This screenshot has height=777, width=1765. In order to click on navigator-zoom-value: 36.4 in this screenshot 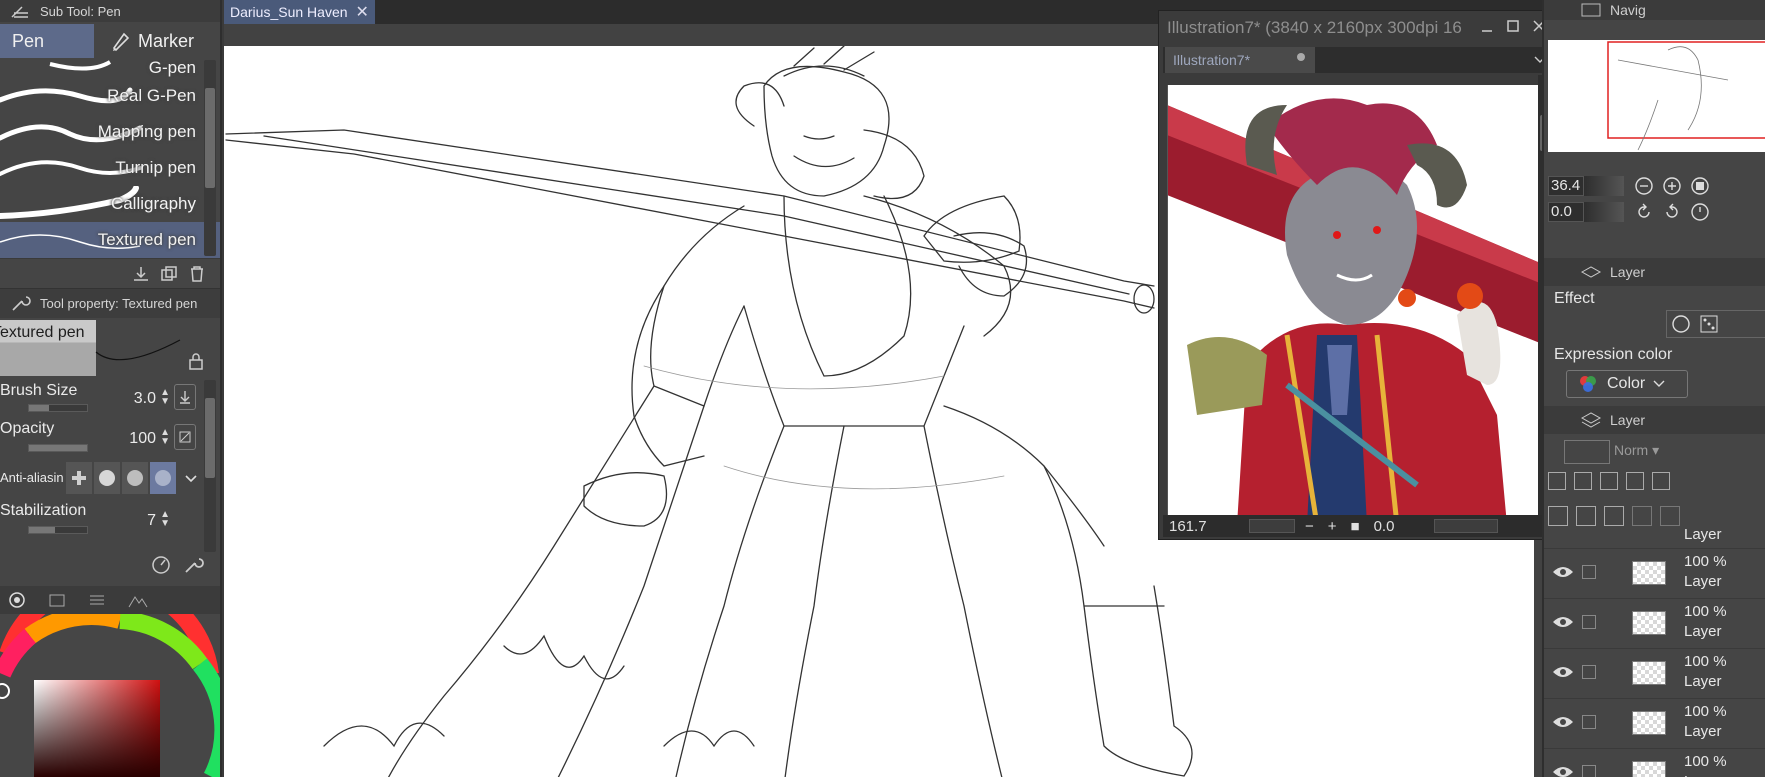, I will do `click(1566, 186)`.